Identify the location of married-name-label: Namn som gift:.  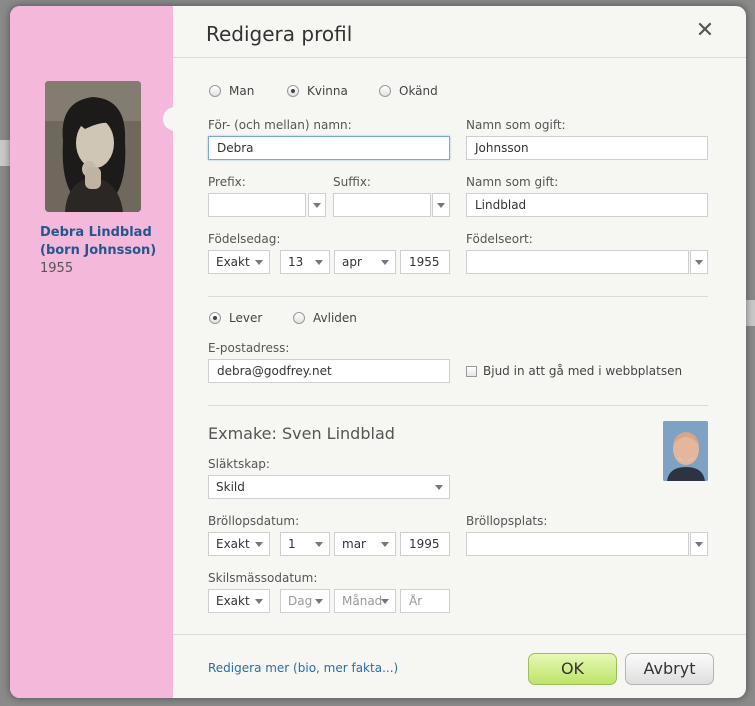
(512, 182).